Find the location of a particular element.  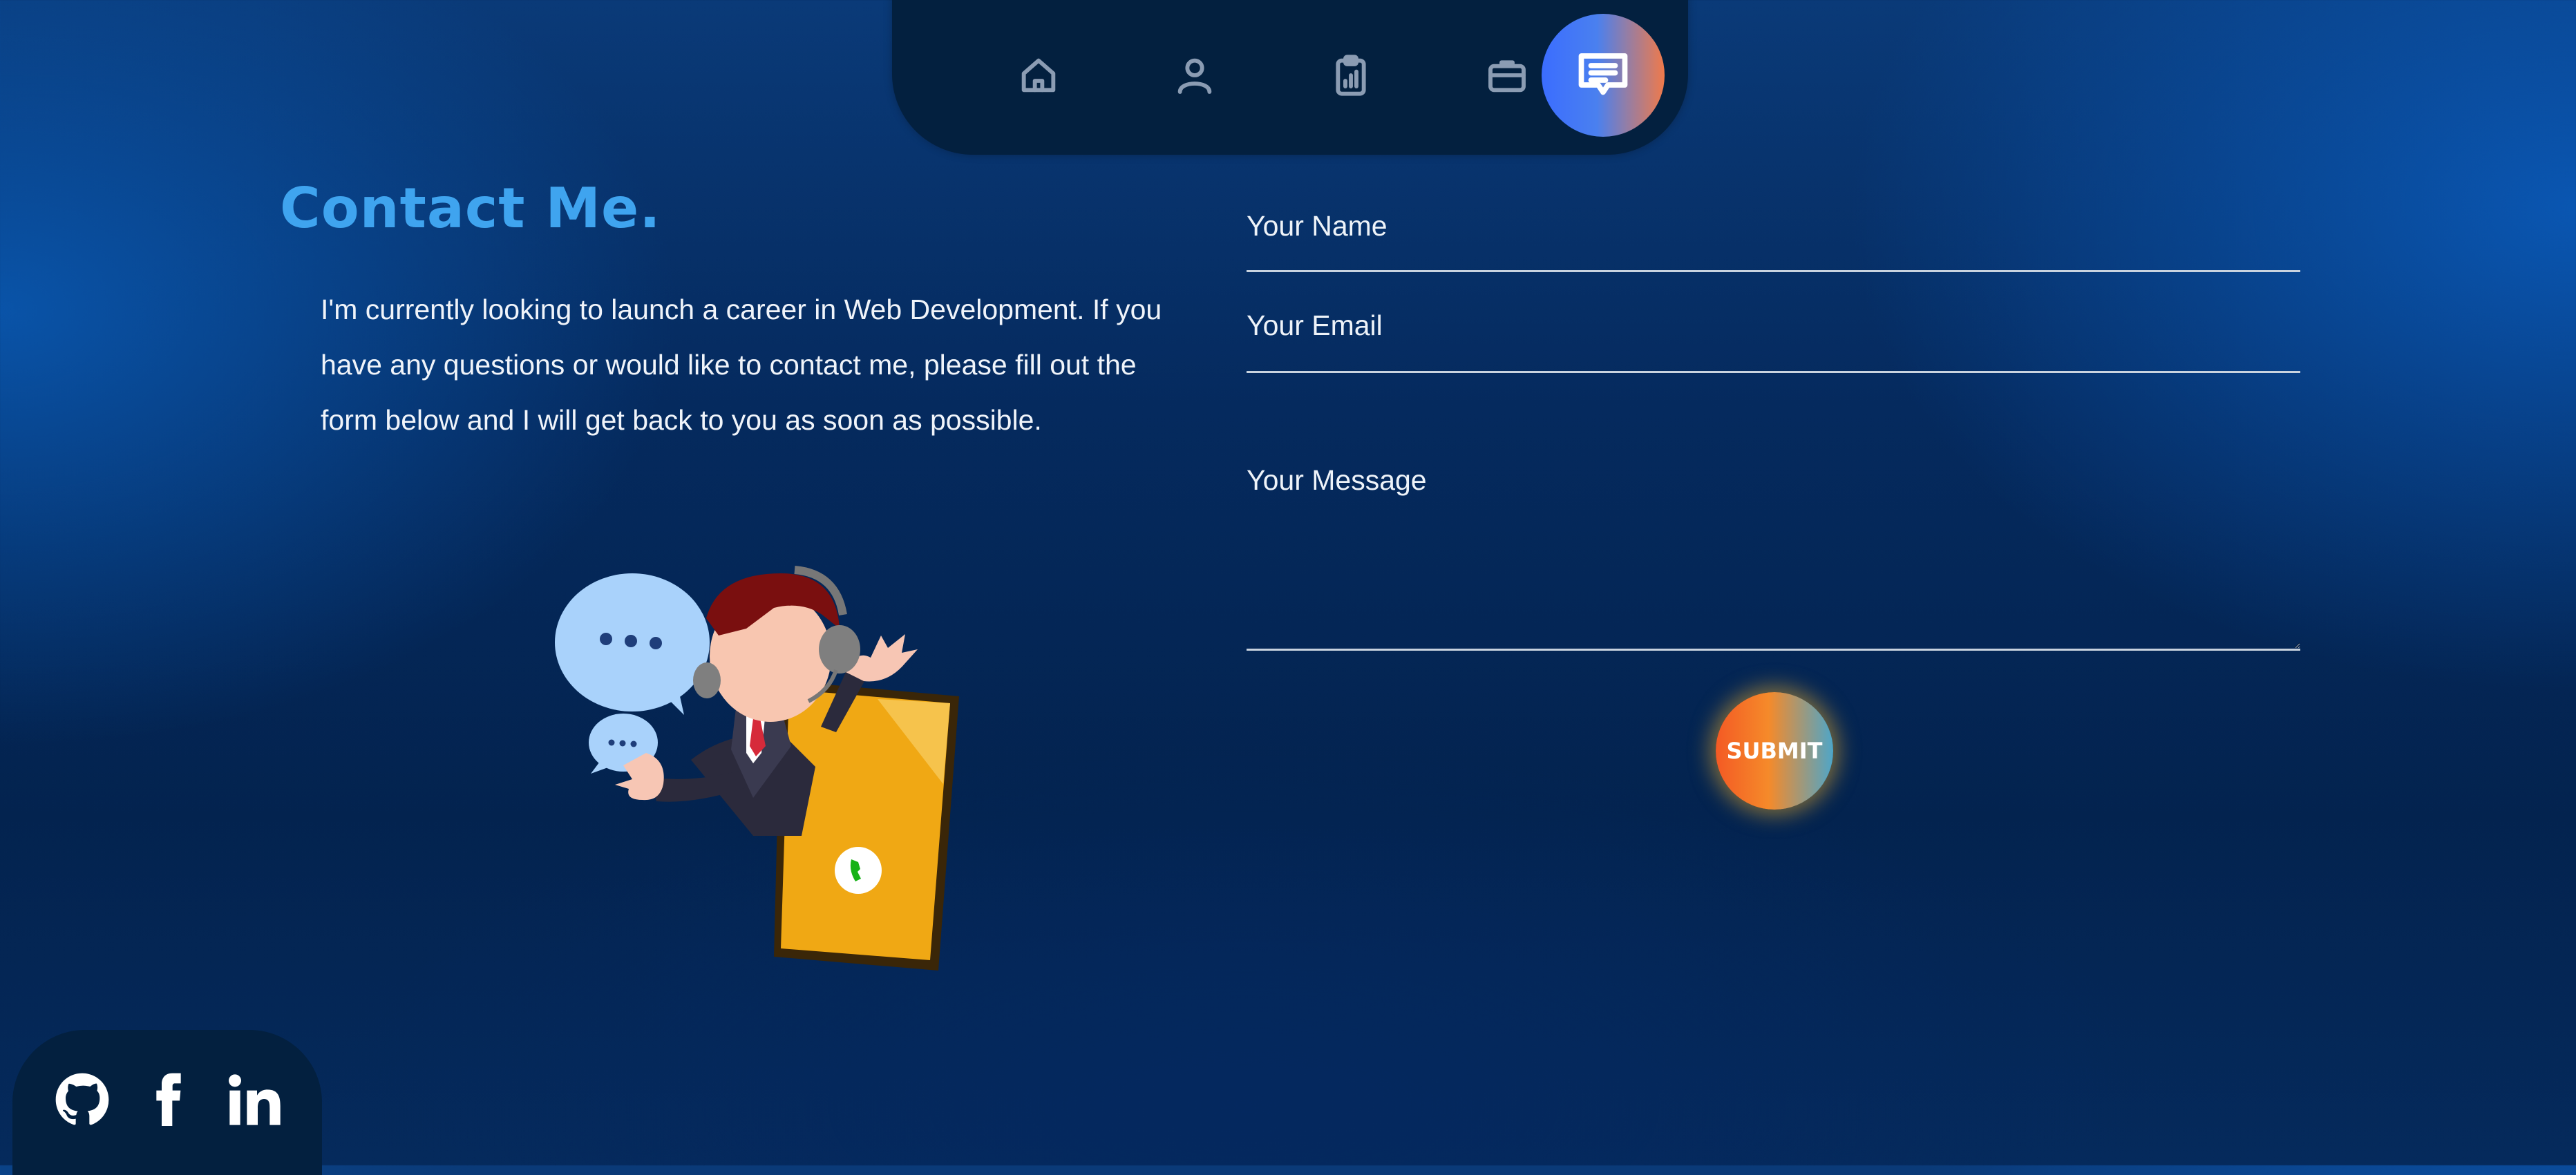

message-icon is located at coordinates (1603, 74).